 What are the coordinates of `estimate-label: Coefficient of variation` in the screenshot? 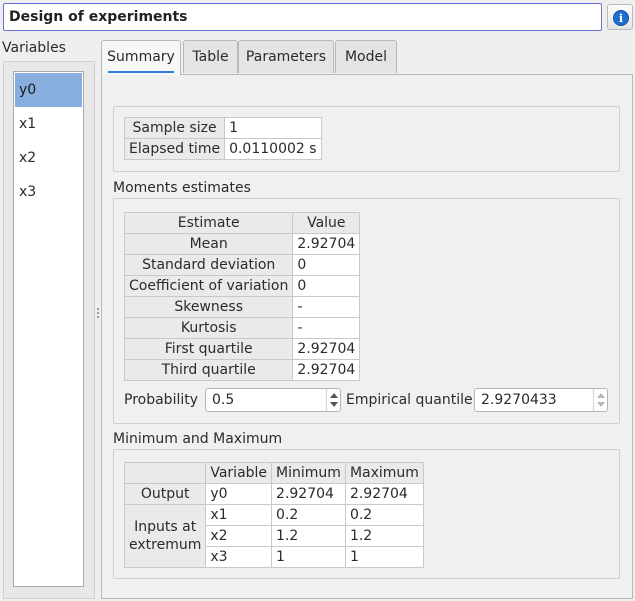 It's located at (208, 286).